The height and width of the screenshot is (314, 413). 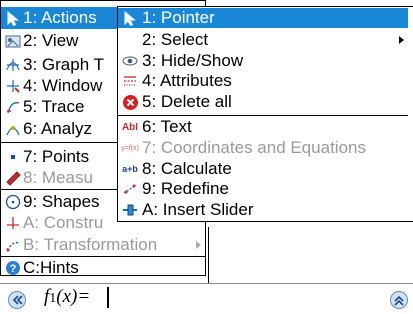 What do you see at coordinates (263, 189) in the screenshot?
I see `submenu-item-redefine: 9: Redefine` at bounding box center [263, 189].